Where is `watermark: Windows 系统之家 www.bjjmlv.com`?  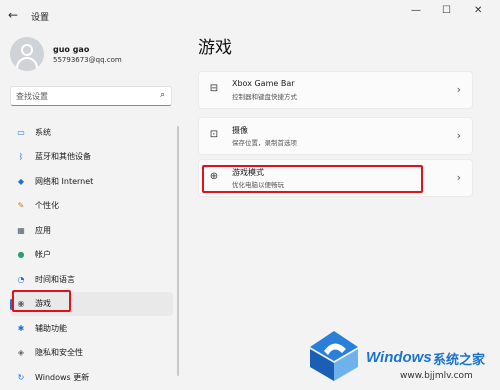 watermark: Windows 系统之家 www.bjjmlv.com is located at coordinates (400, 357).